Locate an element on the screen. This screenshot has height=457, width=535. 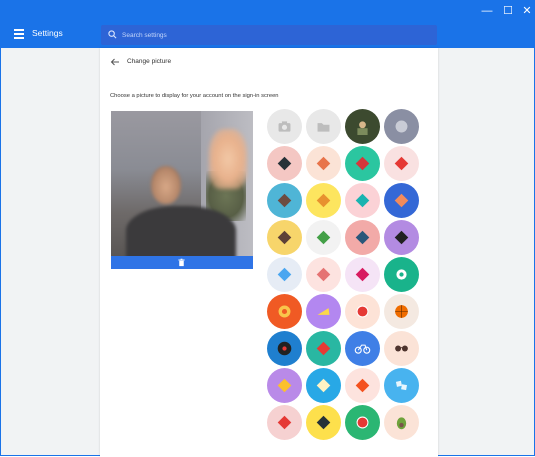
flower-icon is located at coordinates (401, 274).